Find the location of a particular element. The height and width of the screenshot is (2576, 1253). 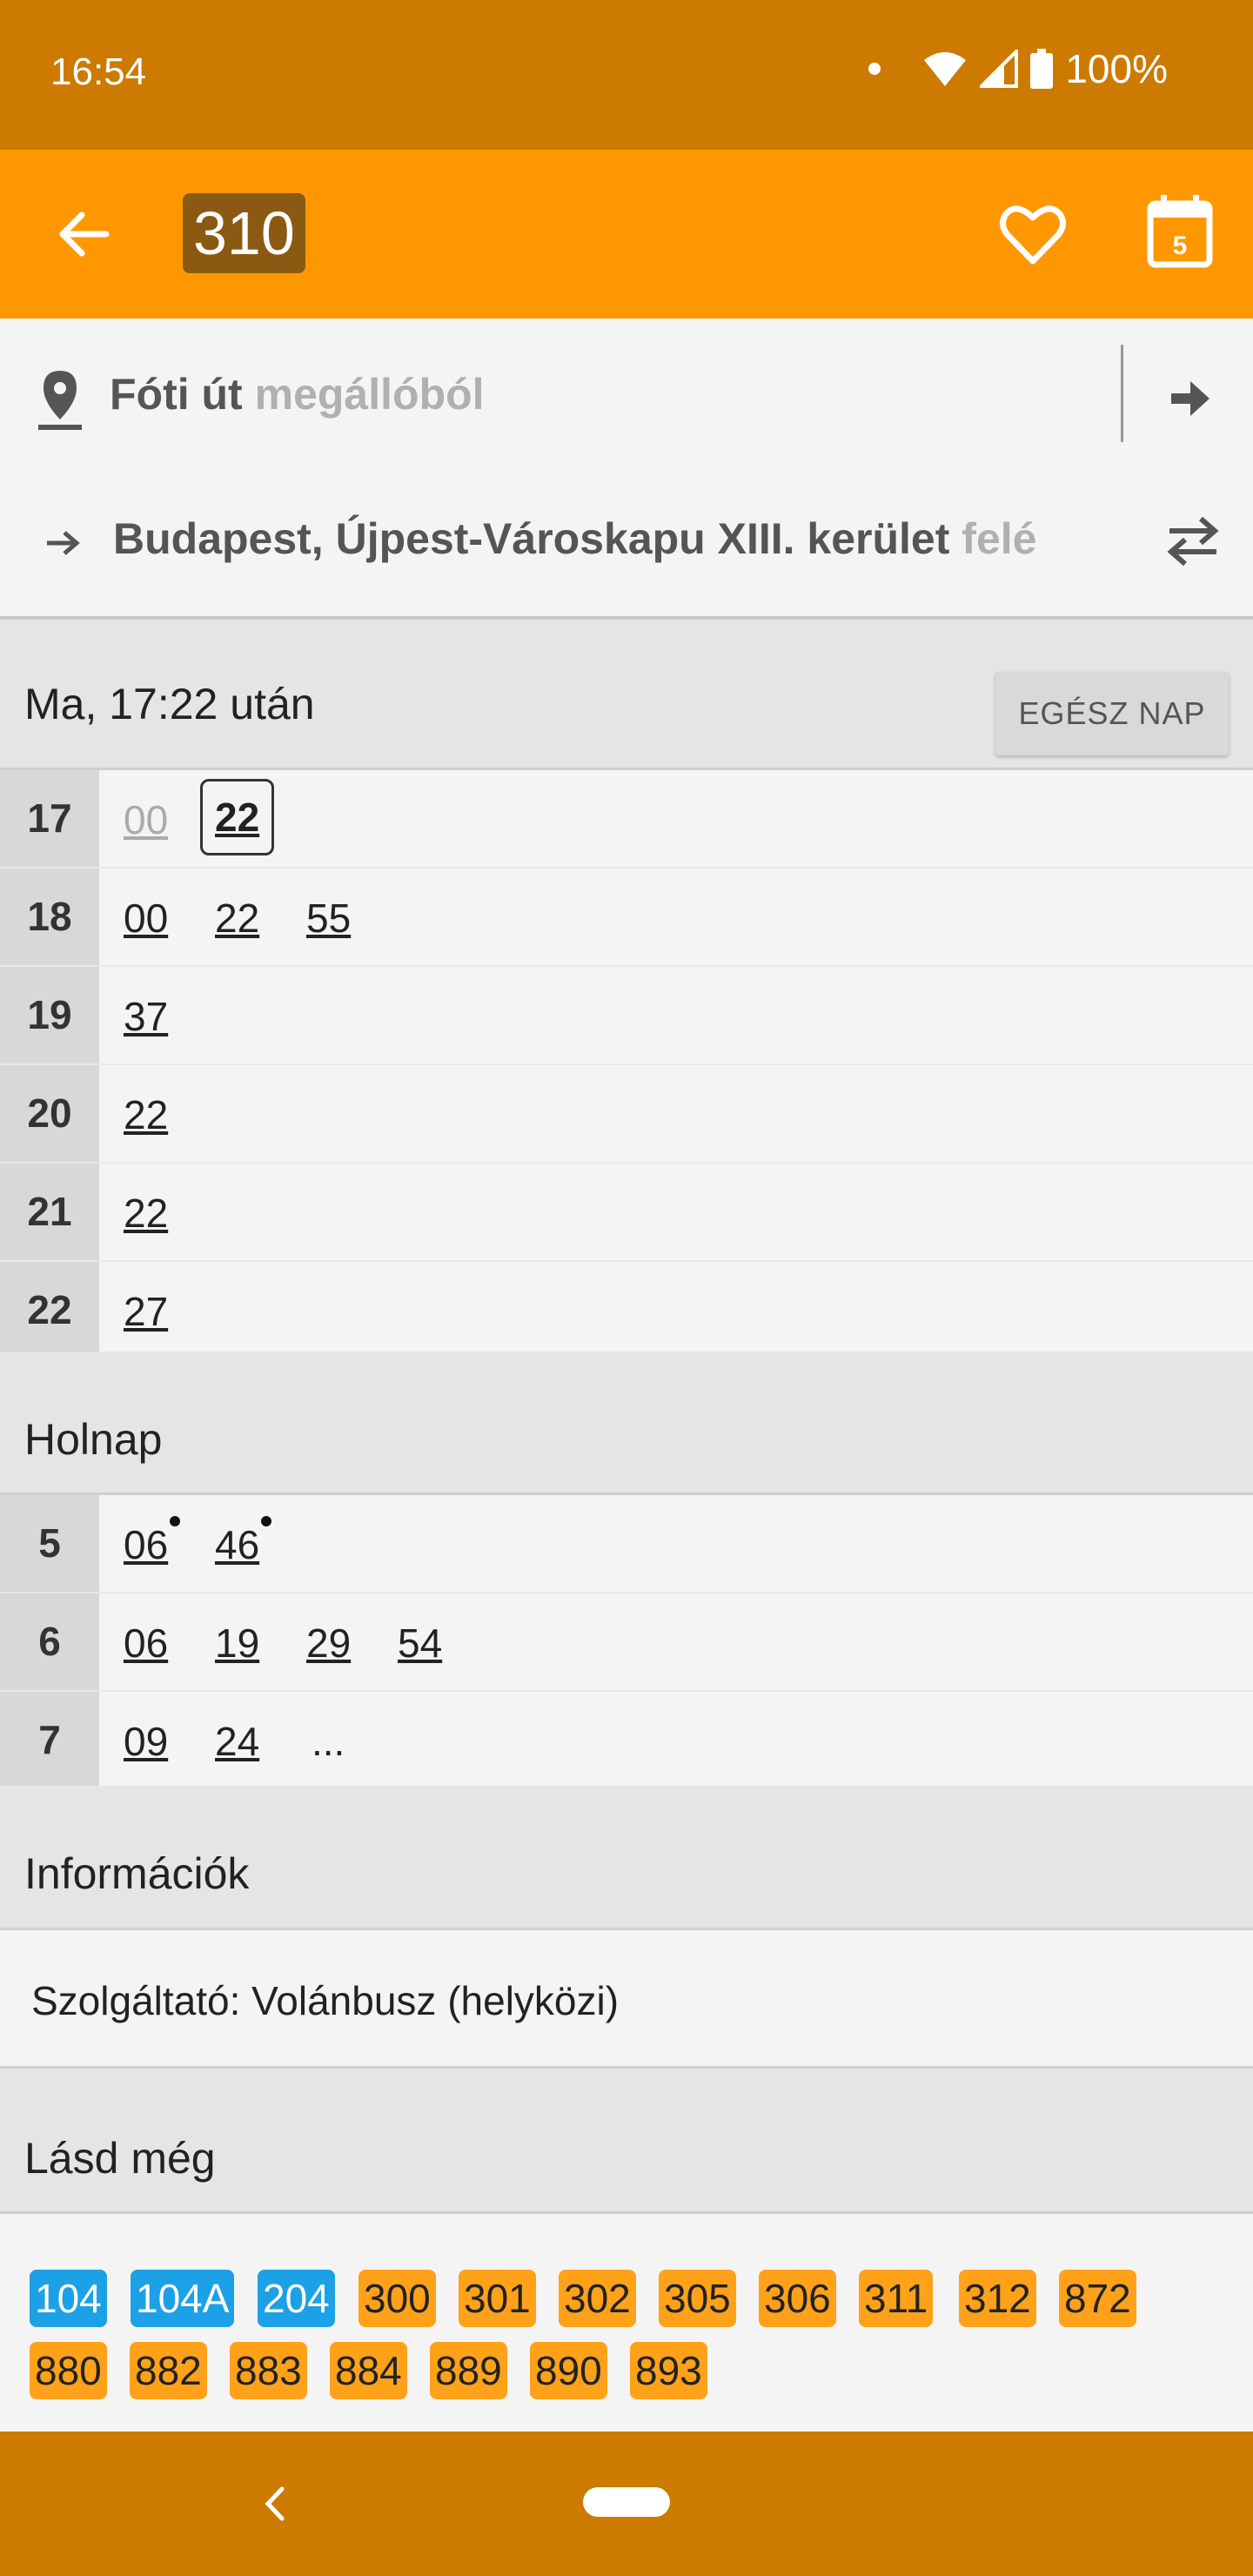

nav-home-pill is located at coordinates (626, 2502).